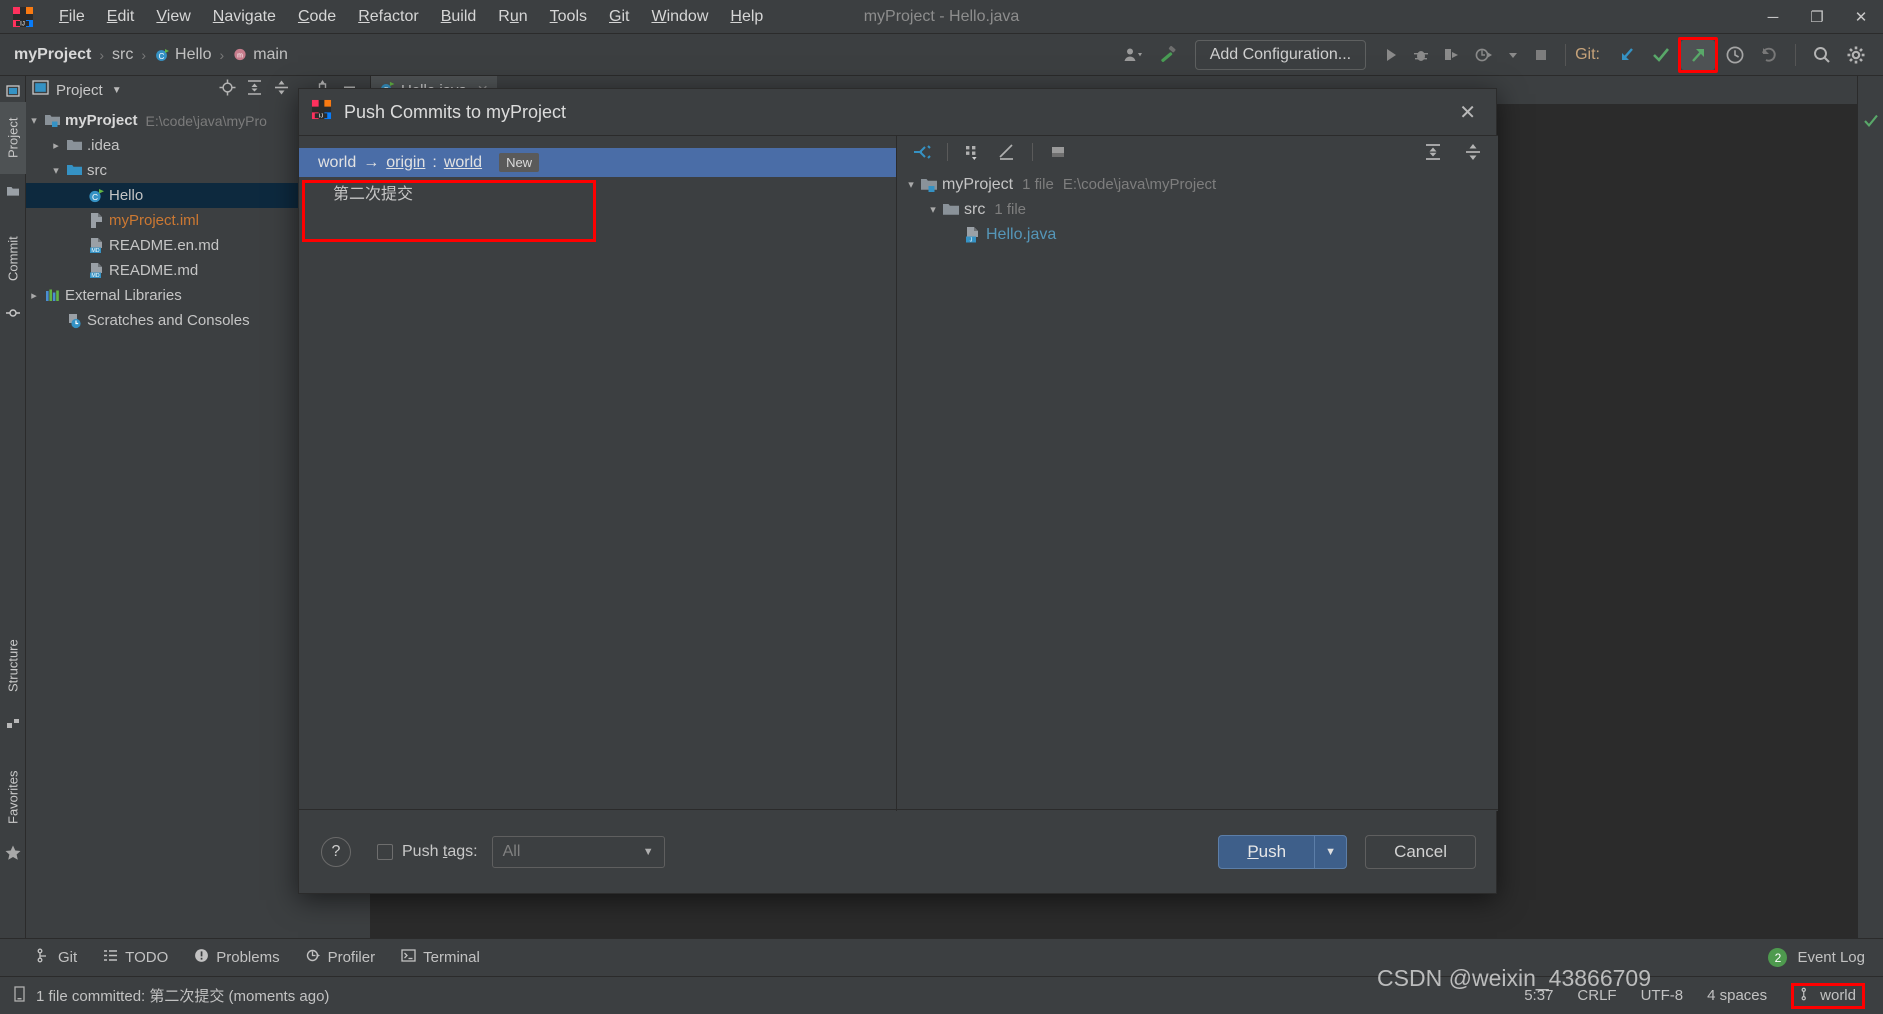 The height and width of the screenshot is (1014, 1883). I want to click on expand-collapse-icon, so click(922, 152).